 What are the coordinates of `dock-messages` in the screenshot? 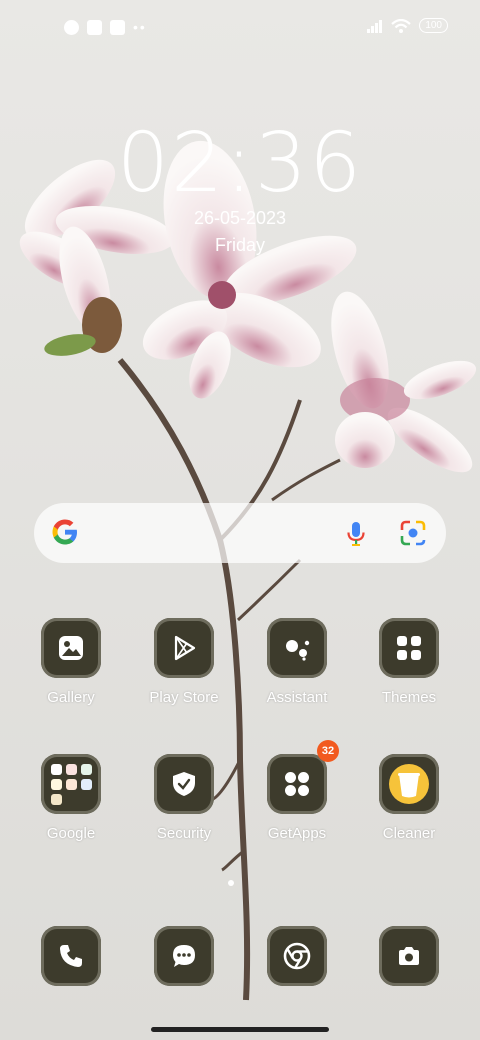 It's located at (184, 956).